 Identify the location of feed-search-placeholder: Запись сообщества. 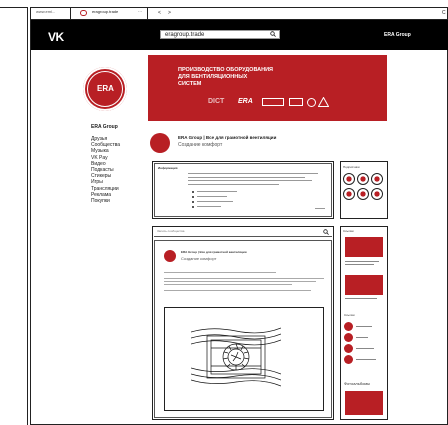
(171, 231).